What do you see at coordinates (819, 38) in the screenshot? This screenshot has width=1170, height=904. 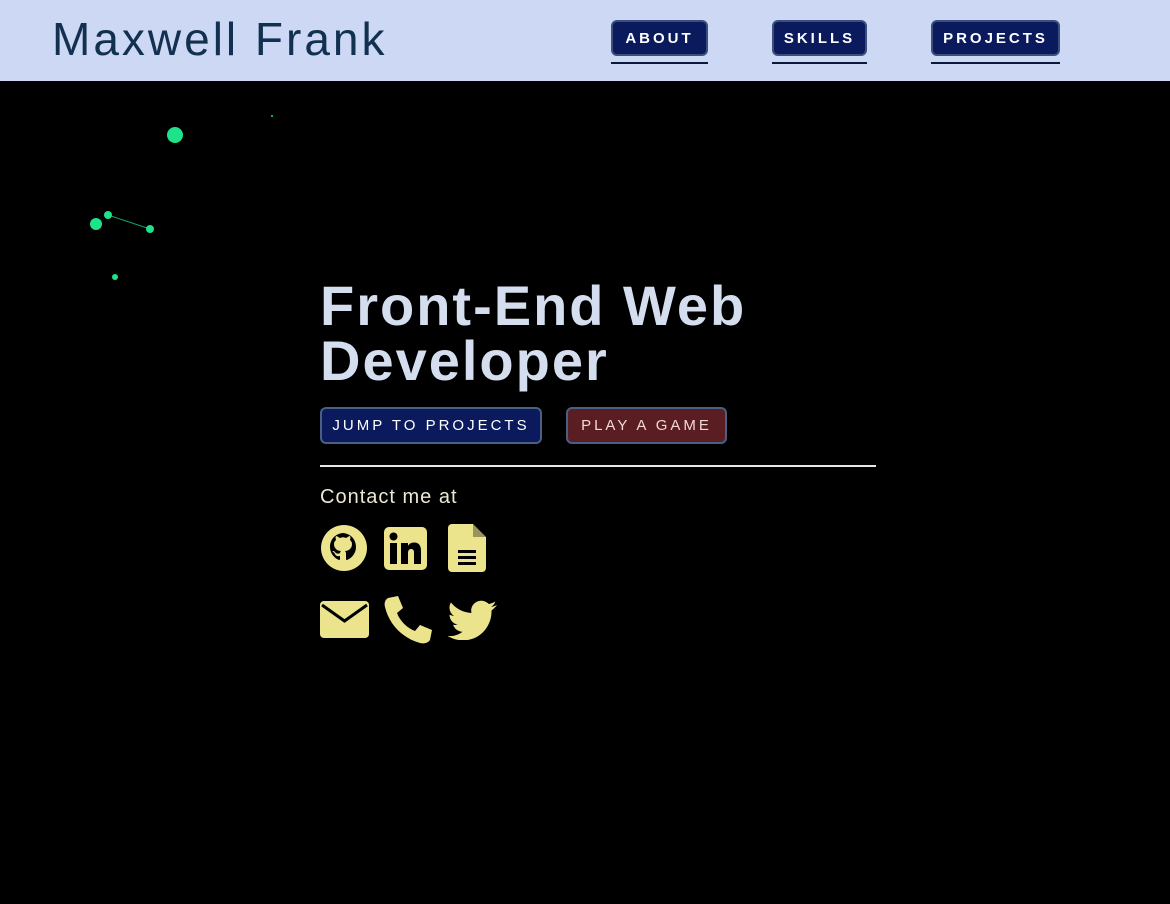 I see `nav-skills-button: SKILLS` at bounding box center [819, 38].